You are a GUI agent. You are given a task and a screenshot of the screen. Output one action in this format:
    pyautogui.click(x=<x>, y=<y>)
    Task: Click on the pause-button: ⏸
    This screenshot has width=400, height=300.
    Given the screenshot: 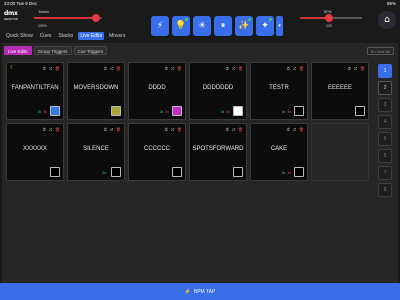 What is the action you would take?
    pyautogui.click(x=223, y=26)
    